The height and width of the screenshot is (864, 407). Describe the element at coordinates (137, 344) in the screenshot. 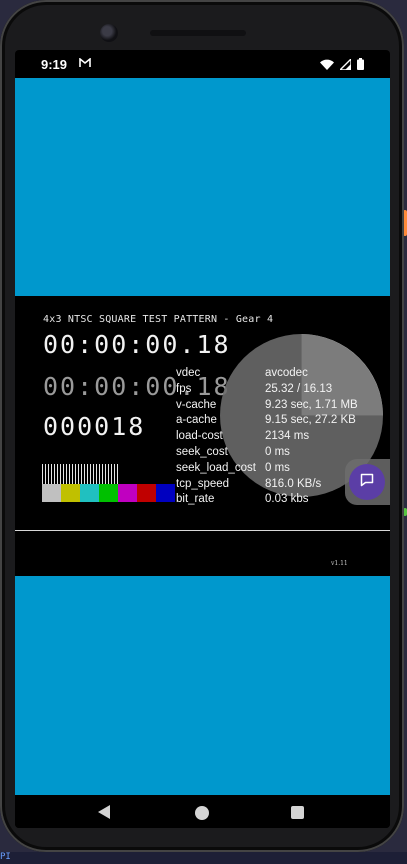

I see `timecode-primary: 00:00:00.18` at that location.